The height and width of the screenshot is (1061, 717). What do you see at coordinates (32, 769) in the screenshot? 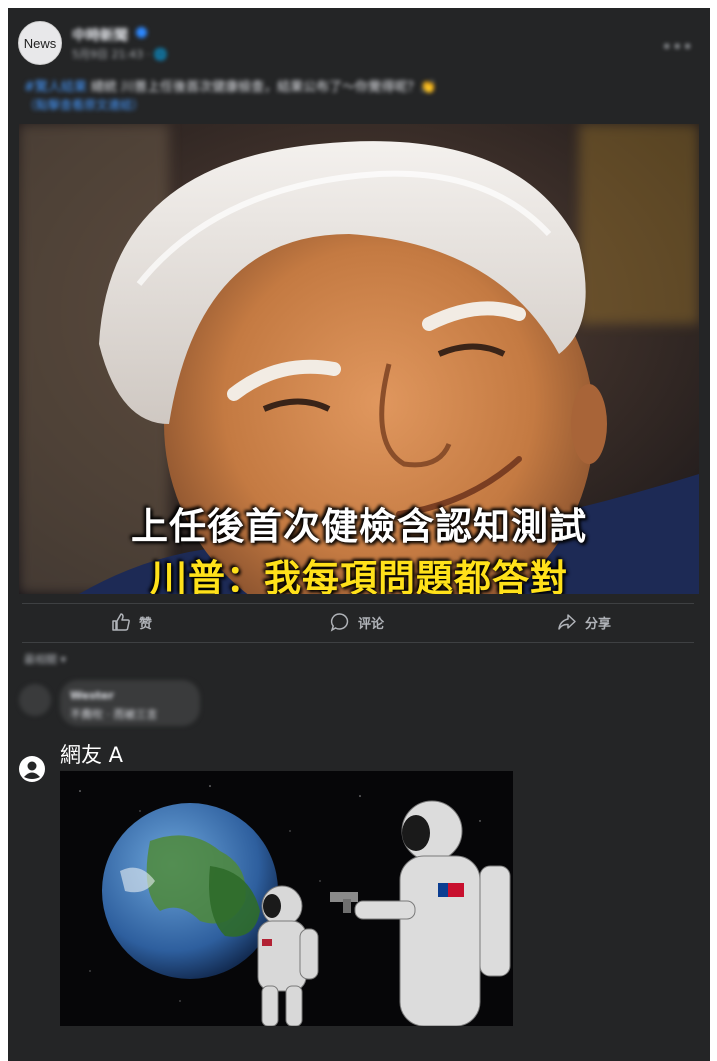
I see `user-circle-icon` at bounding box center [32, 769].